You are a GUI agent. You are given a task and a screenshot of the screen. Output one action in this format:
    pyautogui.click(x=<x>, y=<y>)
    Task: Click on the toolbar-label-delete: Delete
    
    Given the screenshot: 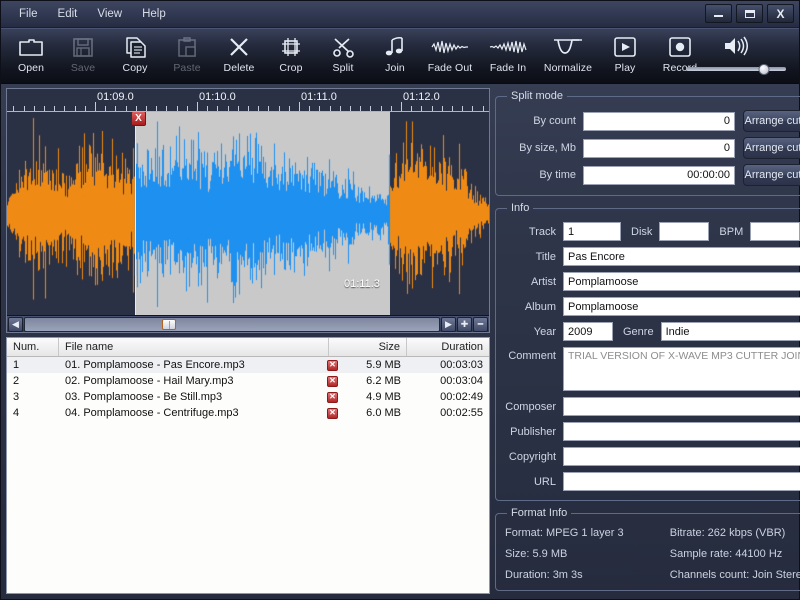 What is the action you would take?
    pyautogui.click(x=239, y=68)
    